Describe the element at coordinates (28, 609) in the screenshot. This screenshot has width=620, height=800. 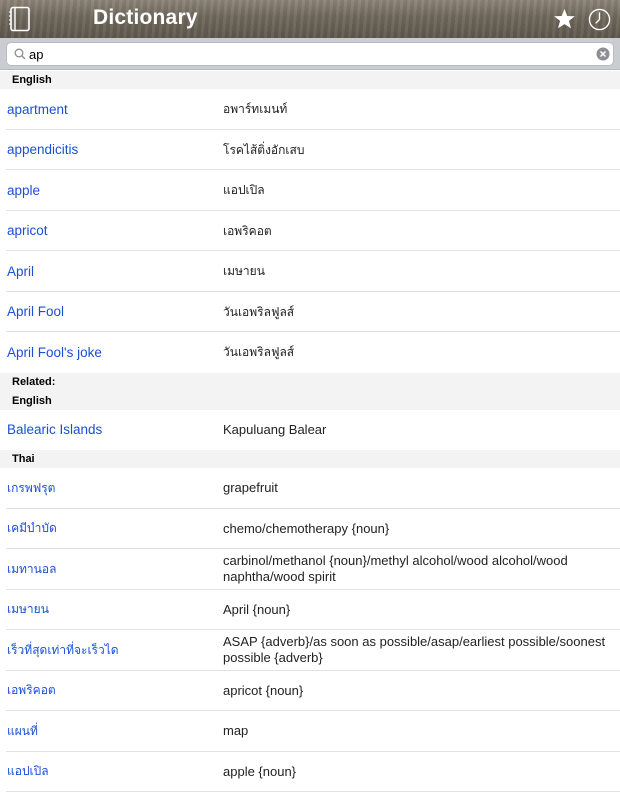
I see `entry-term: เมษายน` at that location.